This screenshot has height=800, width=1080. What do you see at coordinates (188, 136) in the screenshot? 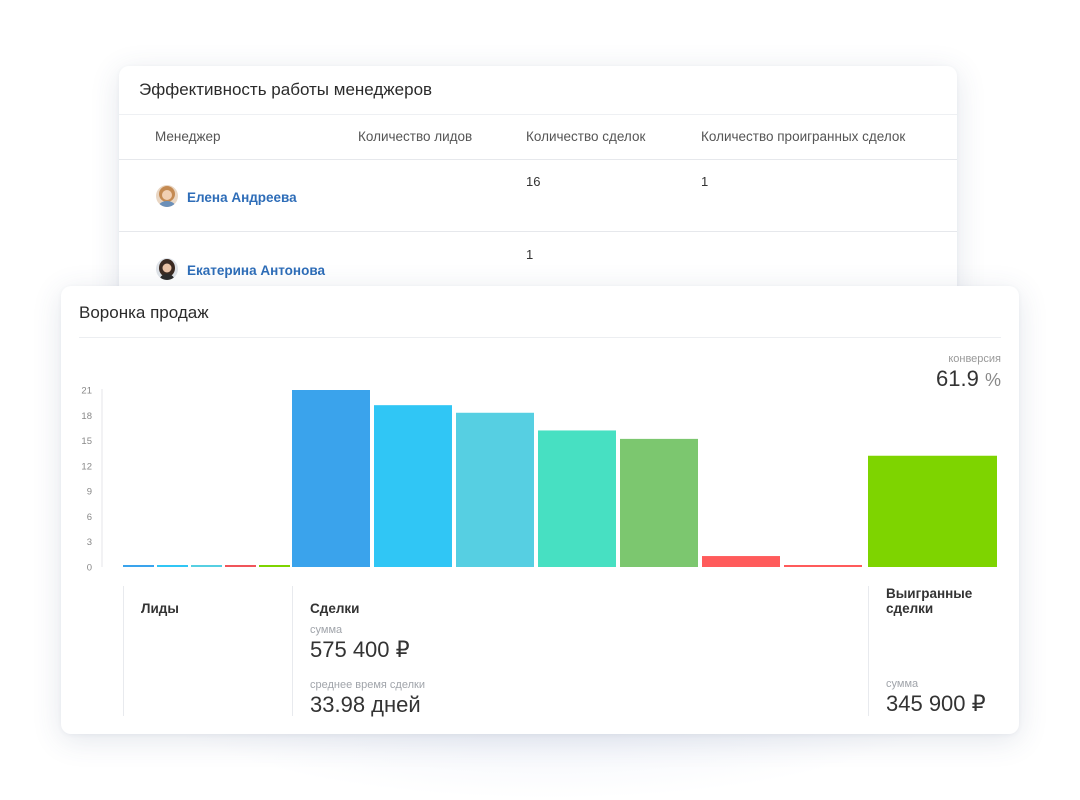
I see `column-header-manager: Менеджер` at bounding box center [188, 136].